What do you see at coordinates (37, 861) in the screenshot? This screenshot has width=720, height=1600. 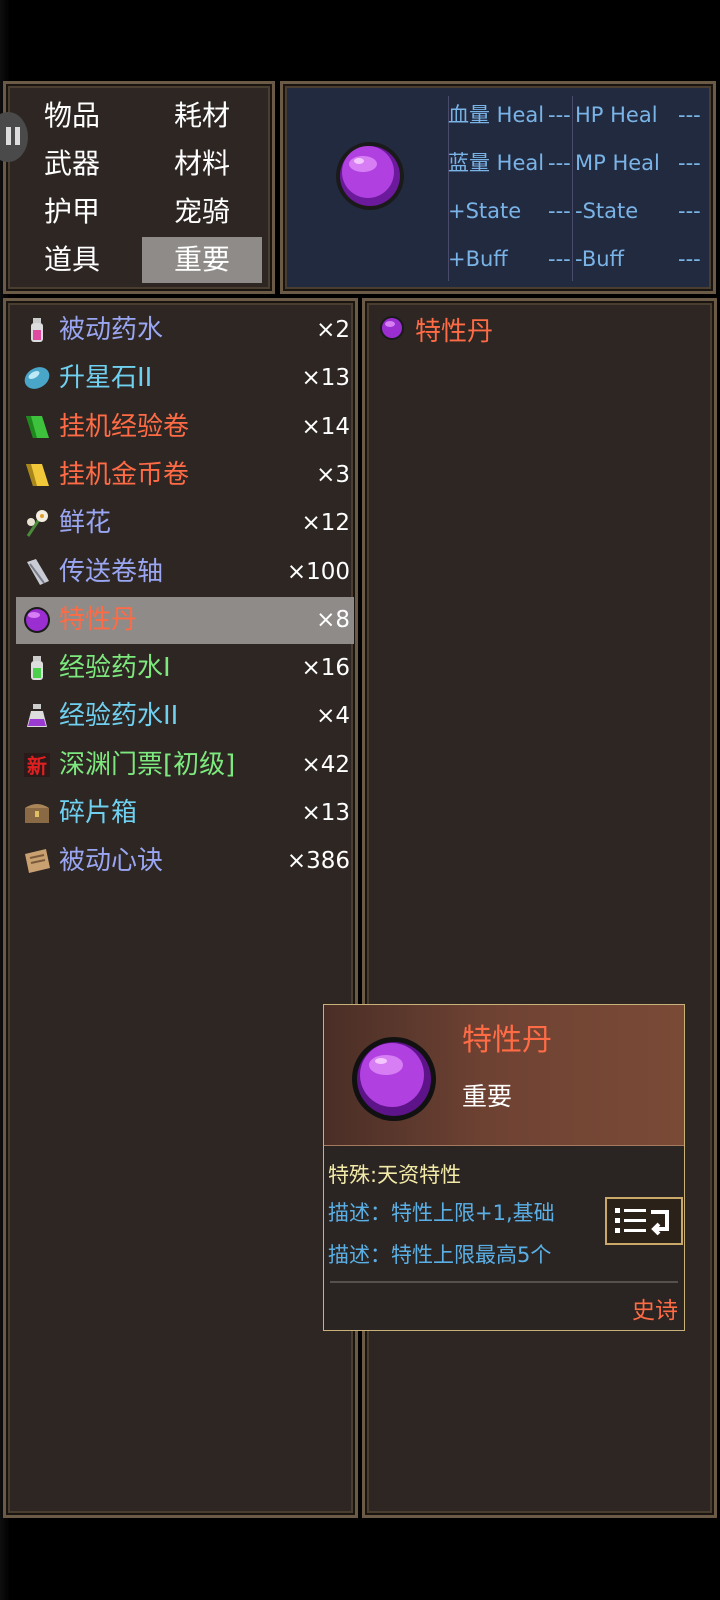 I see `parchment-icon` at bounding box center [37, 861].